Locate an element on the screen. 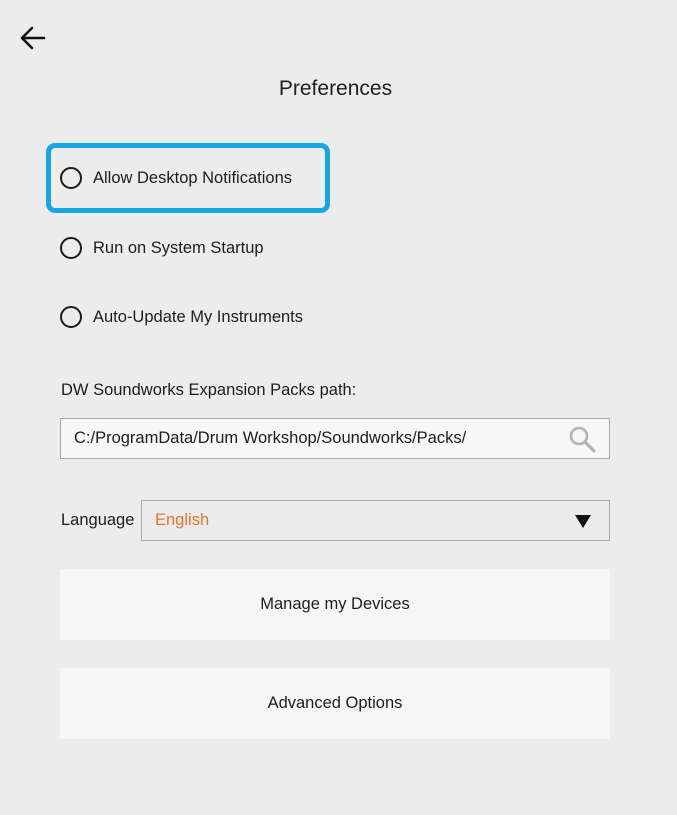  language-label: Language is located at coordinates (98, 520).